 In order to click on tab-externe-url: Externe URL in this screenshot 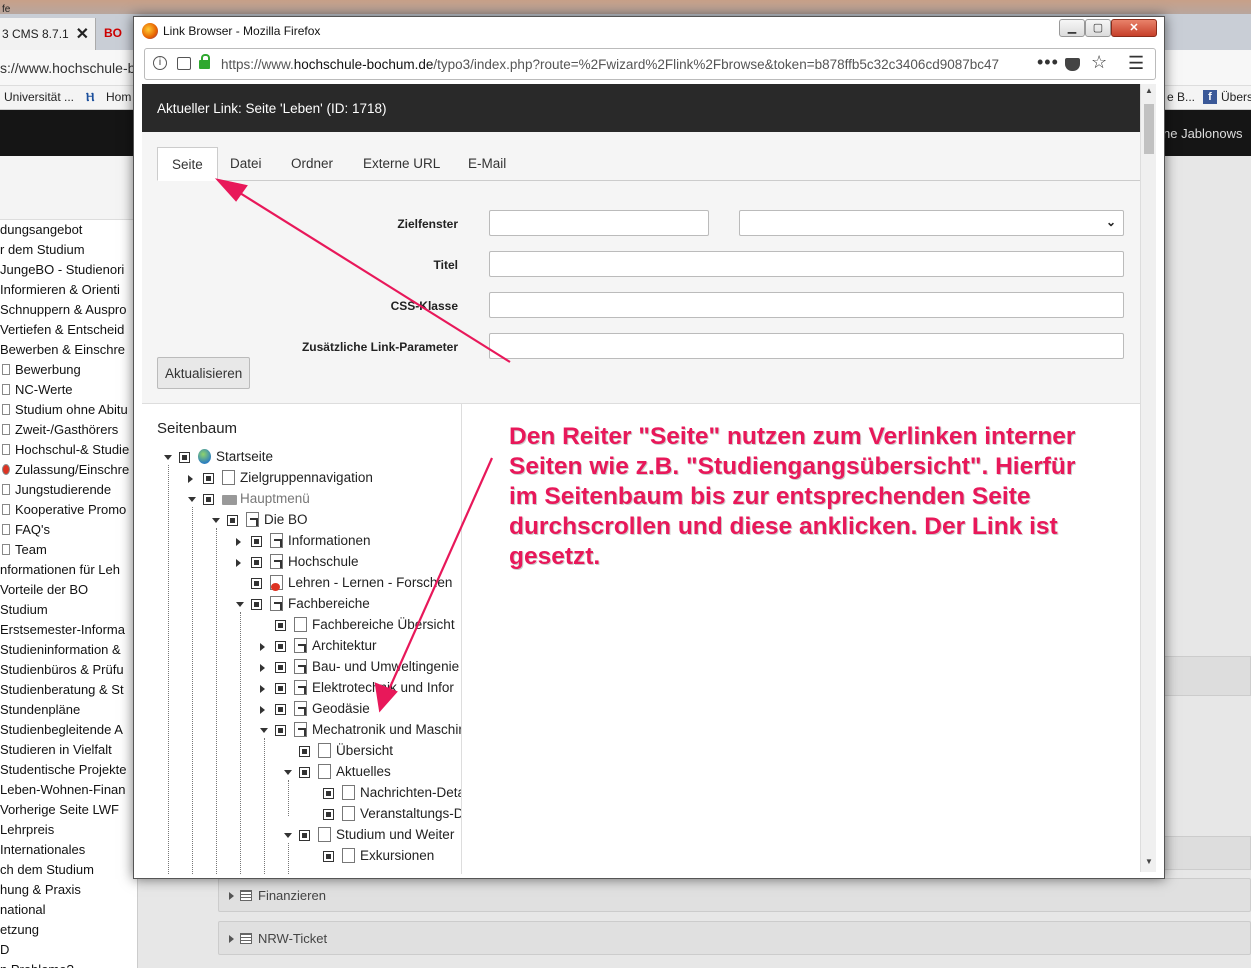, I will do `click(401, 164)`.